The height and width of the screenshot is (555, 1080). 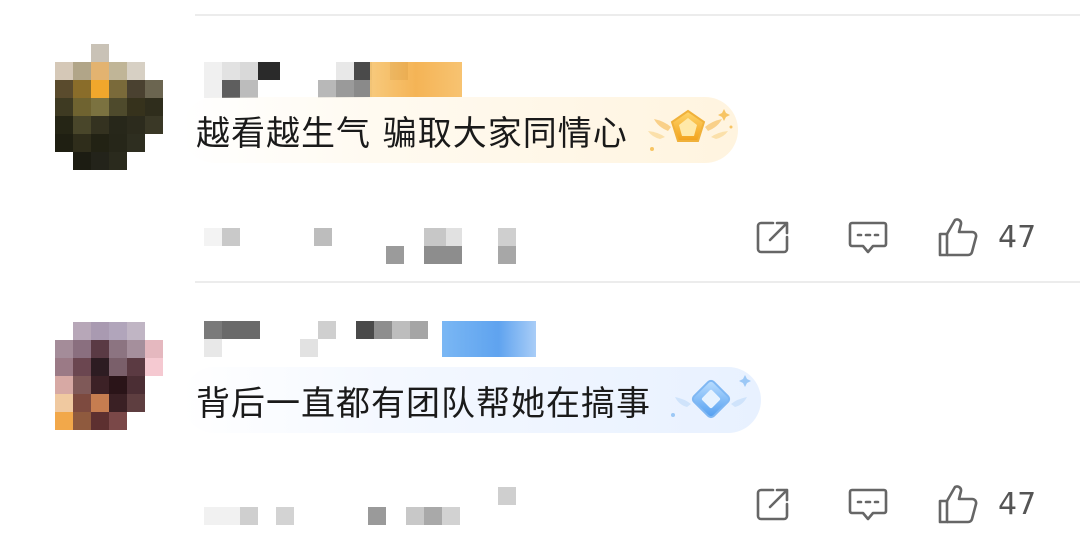 I want to click on gold-pentagon-medal-icon, so click(x=690, y=130).